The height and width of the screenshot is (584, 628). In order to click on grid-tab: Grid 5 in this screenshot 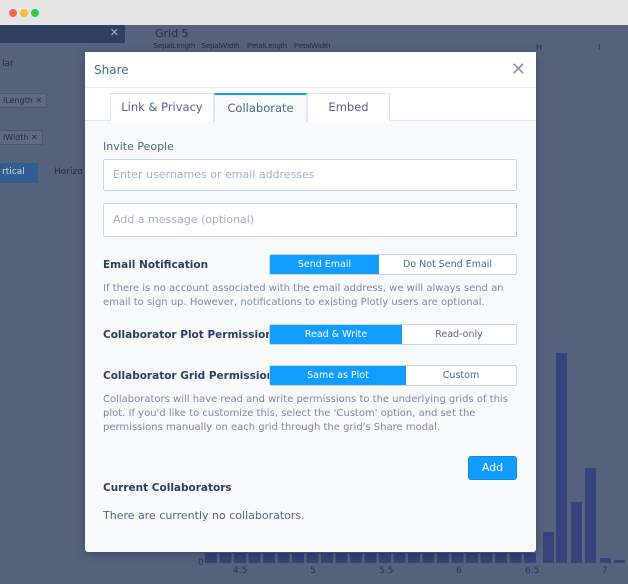, I will do `click(172, 33)`.